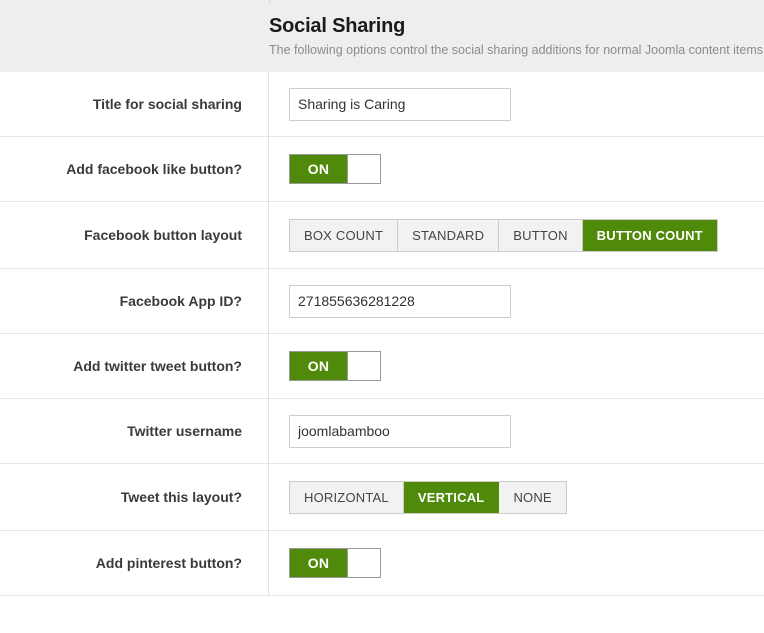 The image size is (764, 633). Describe the element at coordinates (363, 169) in the screenshot. I see `facebook-like-toggle-knob` at that location.